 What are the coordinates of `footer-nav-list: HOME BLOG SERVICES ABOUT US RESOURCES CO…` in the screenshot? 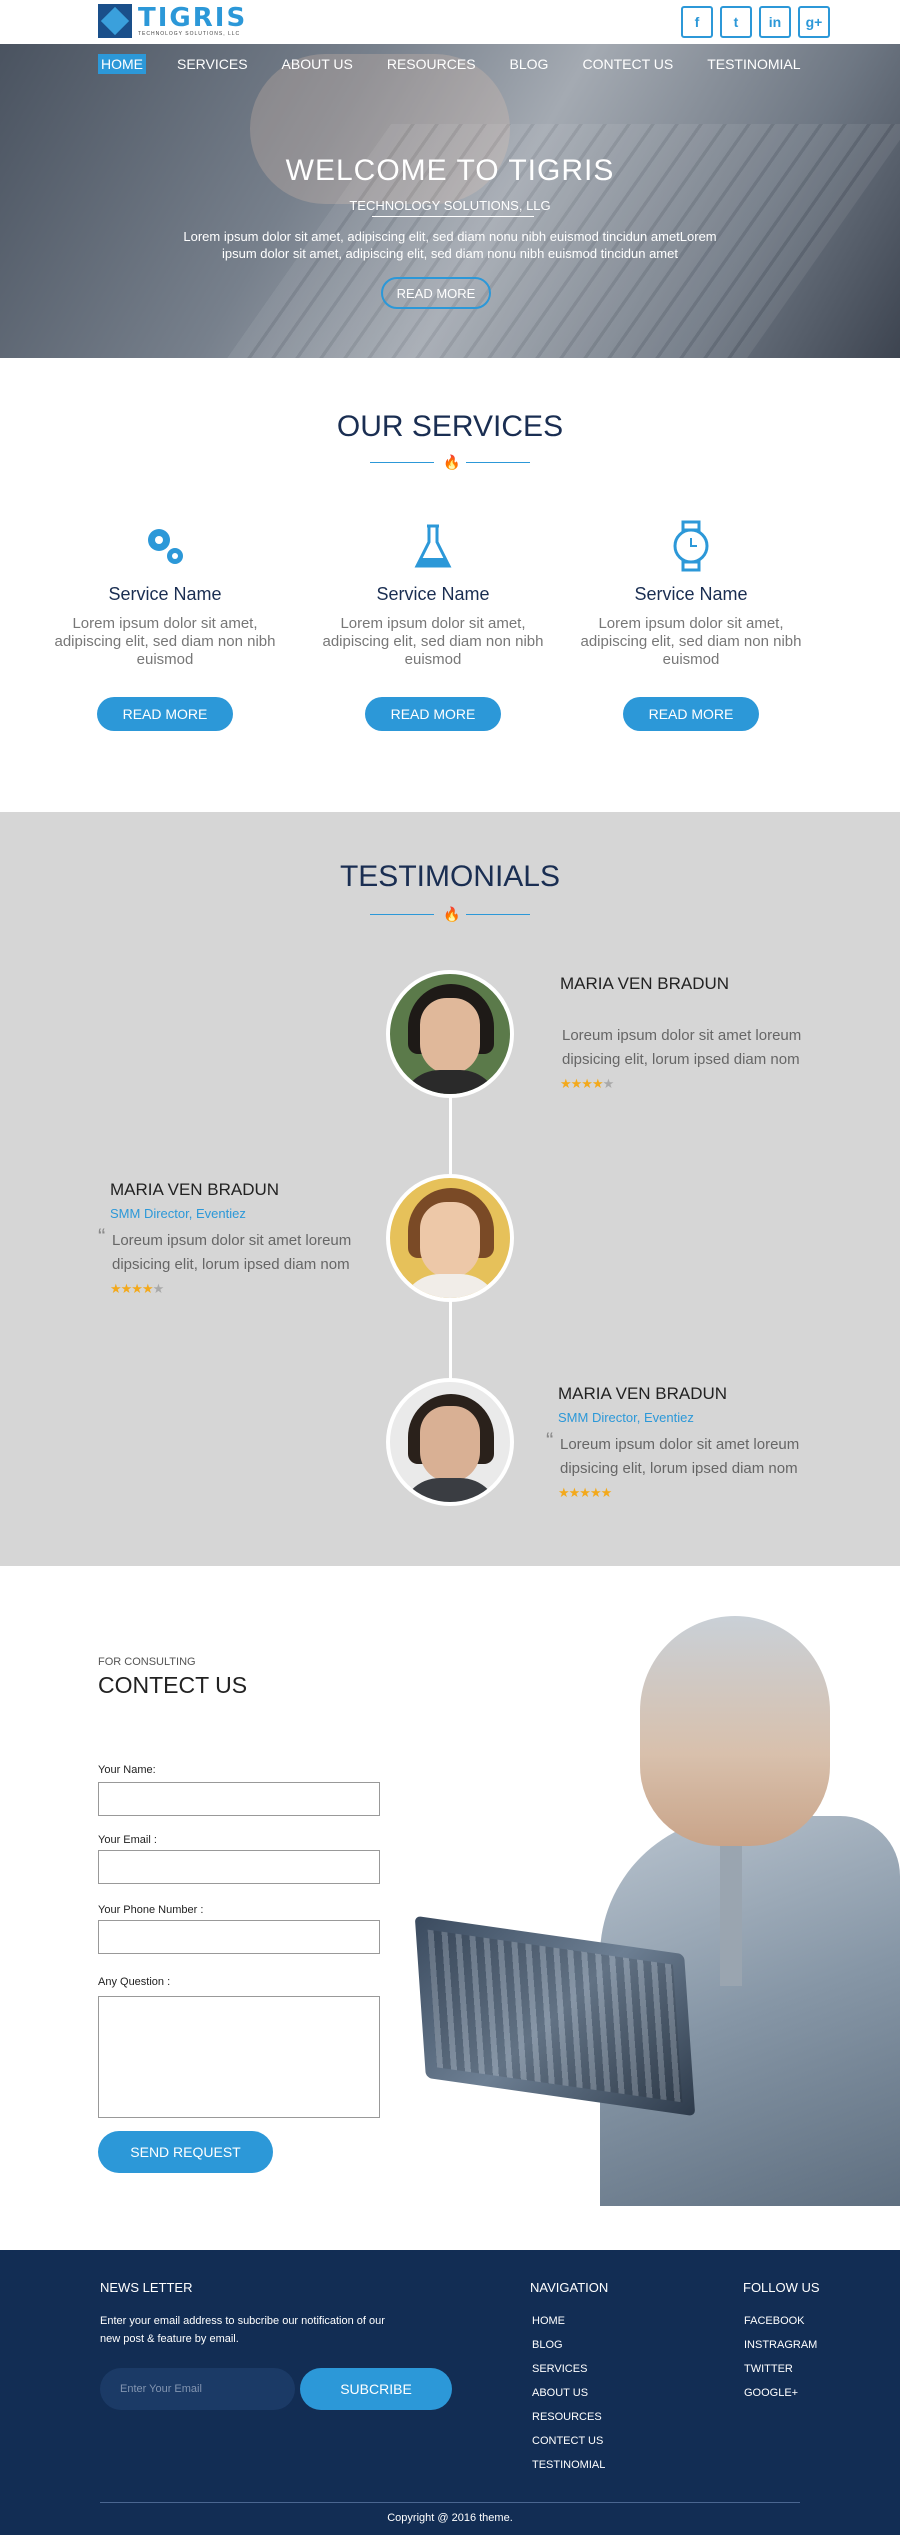 It's located at (568, 2396).